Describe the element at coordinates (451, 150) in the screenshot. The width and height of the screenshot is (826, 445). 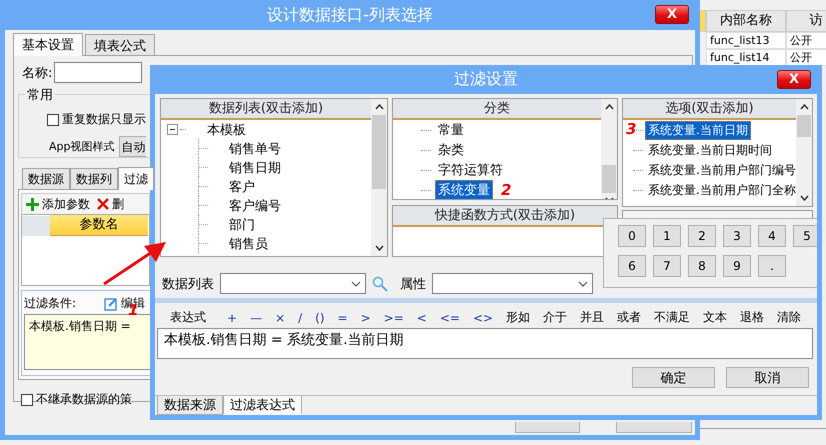
I see `tree-item: 杂类` at that location.